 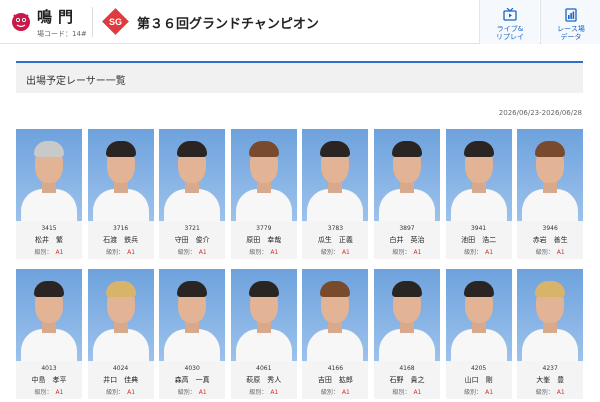 I want to click on racer-name: 赤岩 善生, so click(x=550, y=240).